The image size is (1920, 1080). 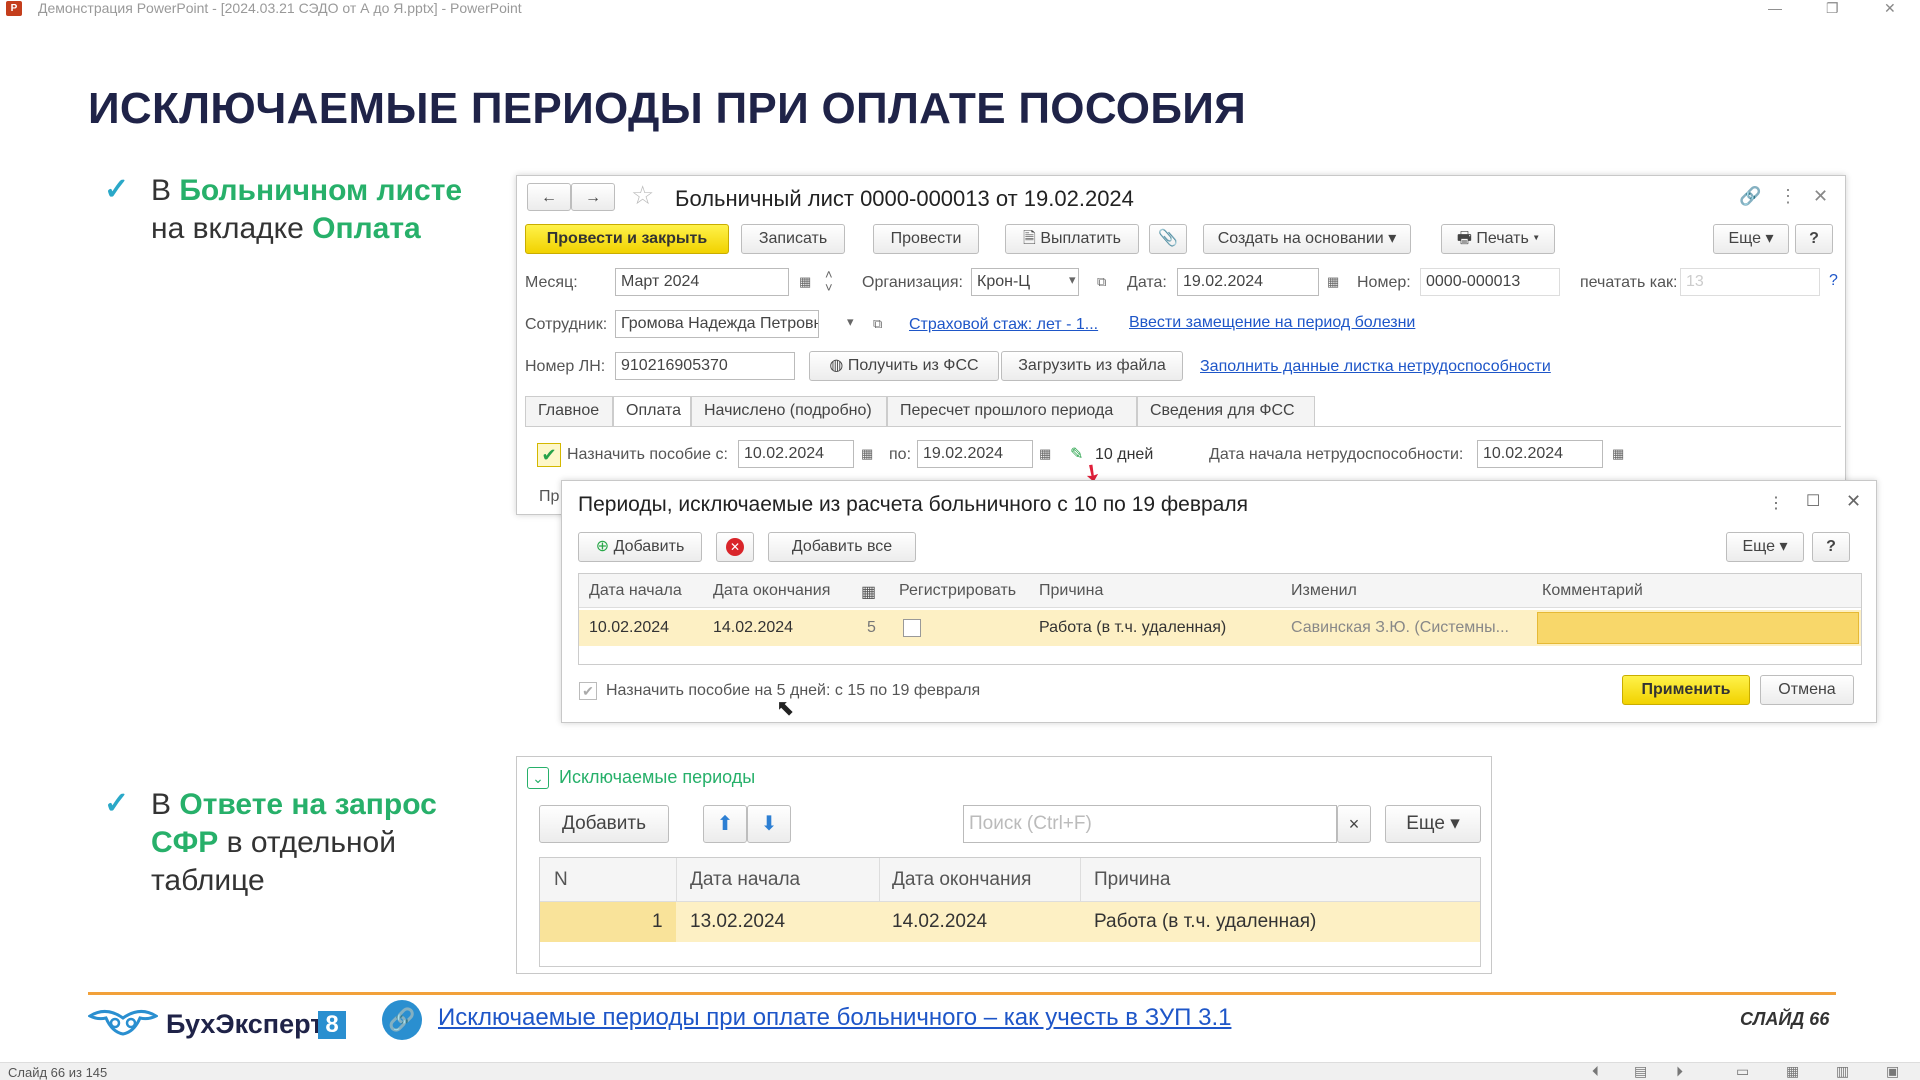 What do you see at coordinates (1498, 239) in the screenshot?
I see `print-button: 🖶 Печать ▾` at bounding box center [1498, 239].